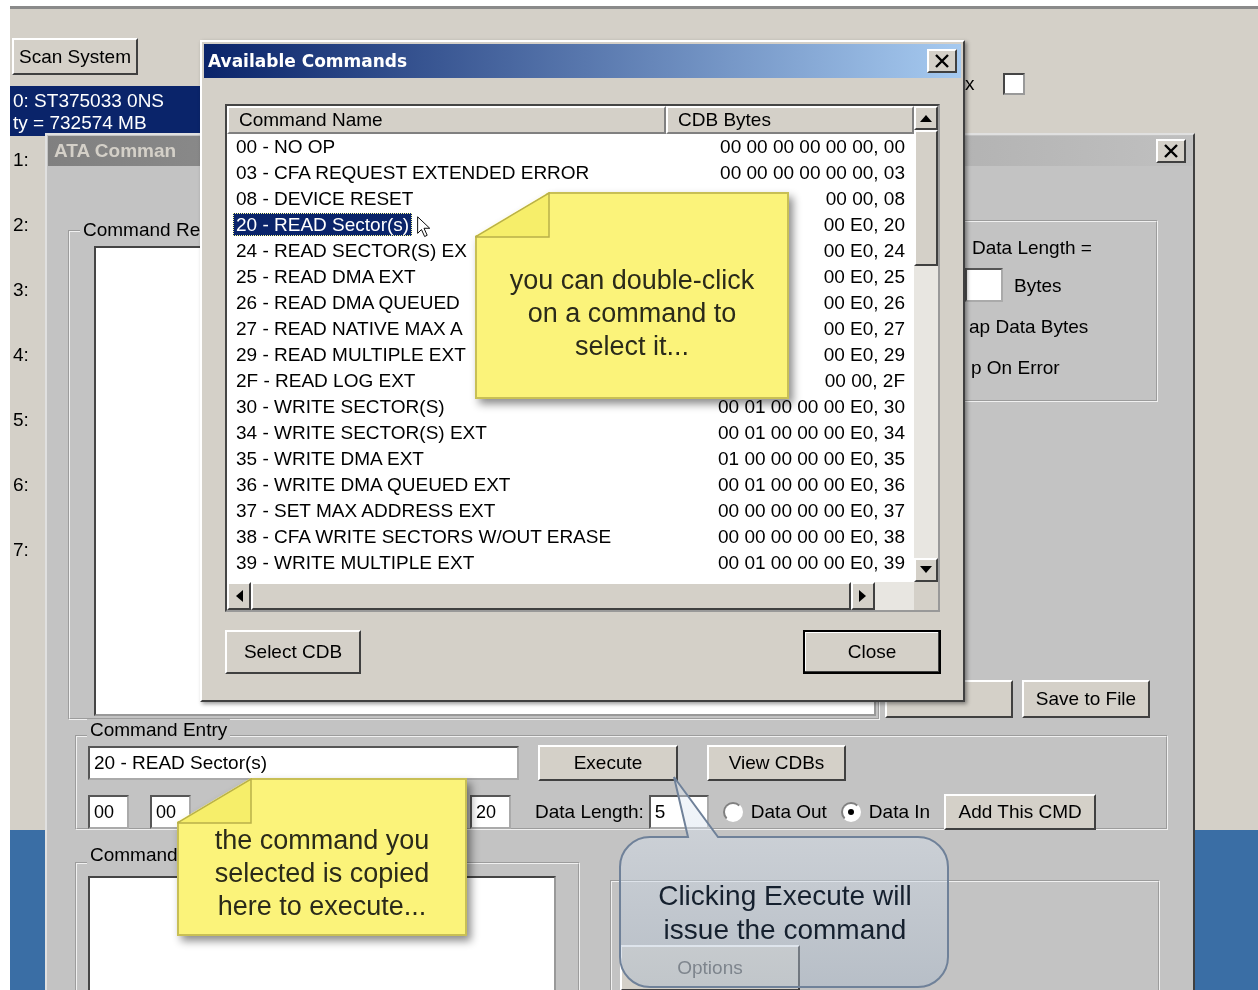  Describe the element at coordinates (308, 61) in the screenshot. I see `dialog-title: Available Commands` at that location.